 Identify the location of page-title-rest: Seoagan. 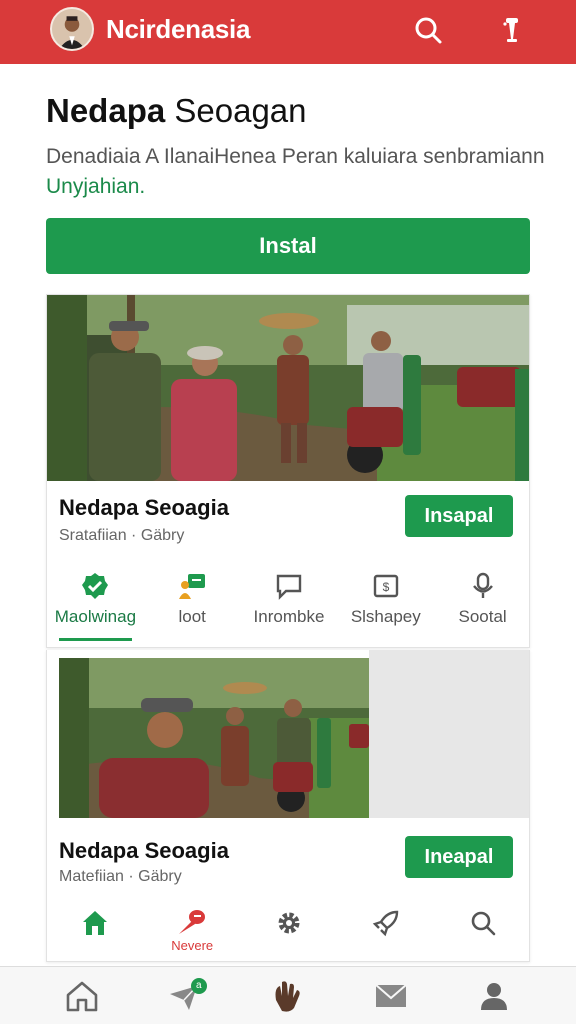
(236, 110).